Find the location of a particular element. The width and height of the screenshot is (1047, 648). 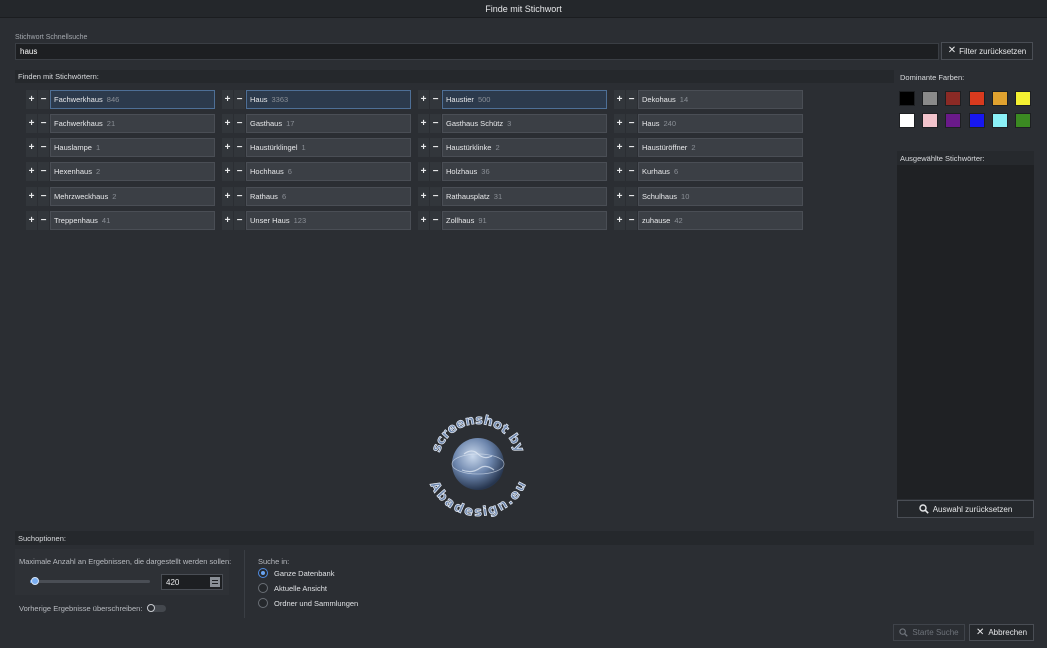

max-results-slider-track is located at coordinates (90, 581).